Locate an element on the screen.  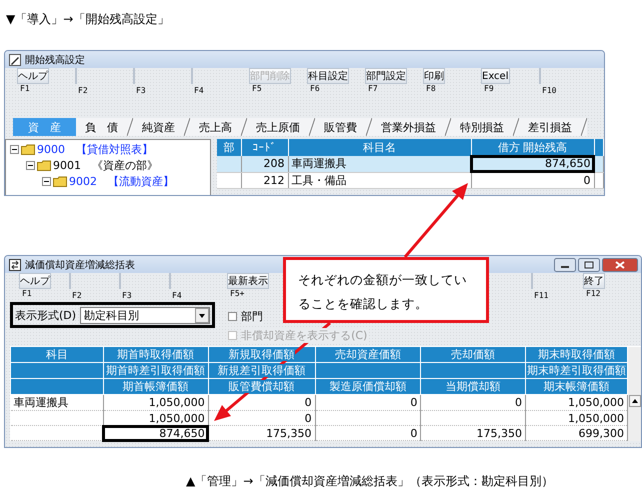
tree-item: 9001 《資産の部》 is located at coordinates (108, 165).